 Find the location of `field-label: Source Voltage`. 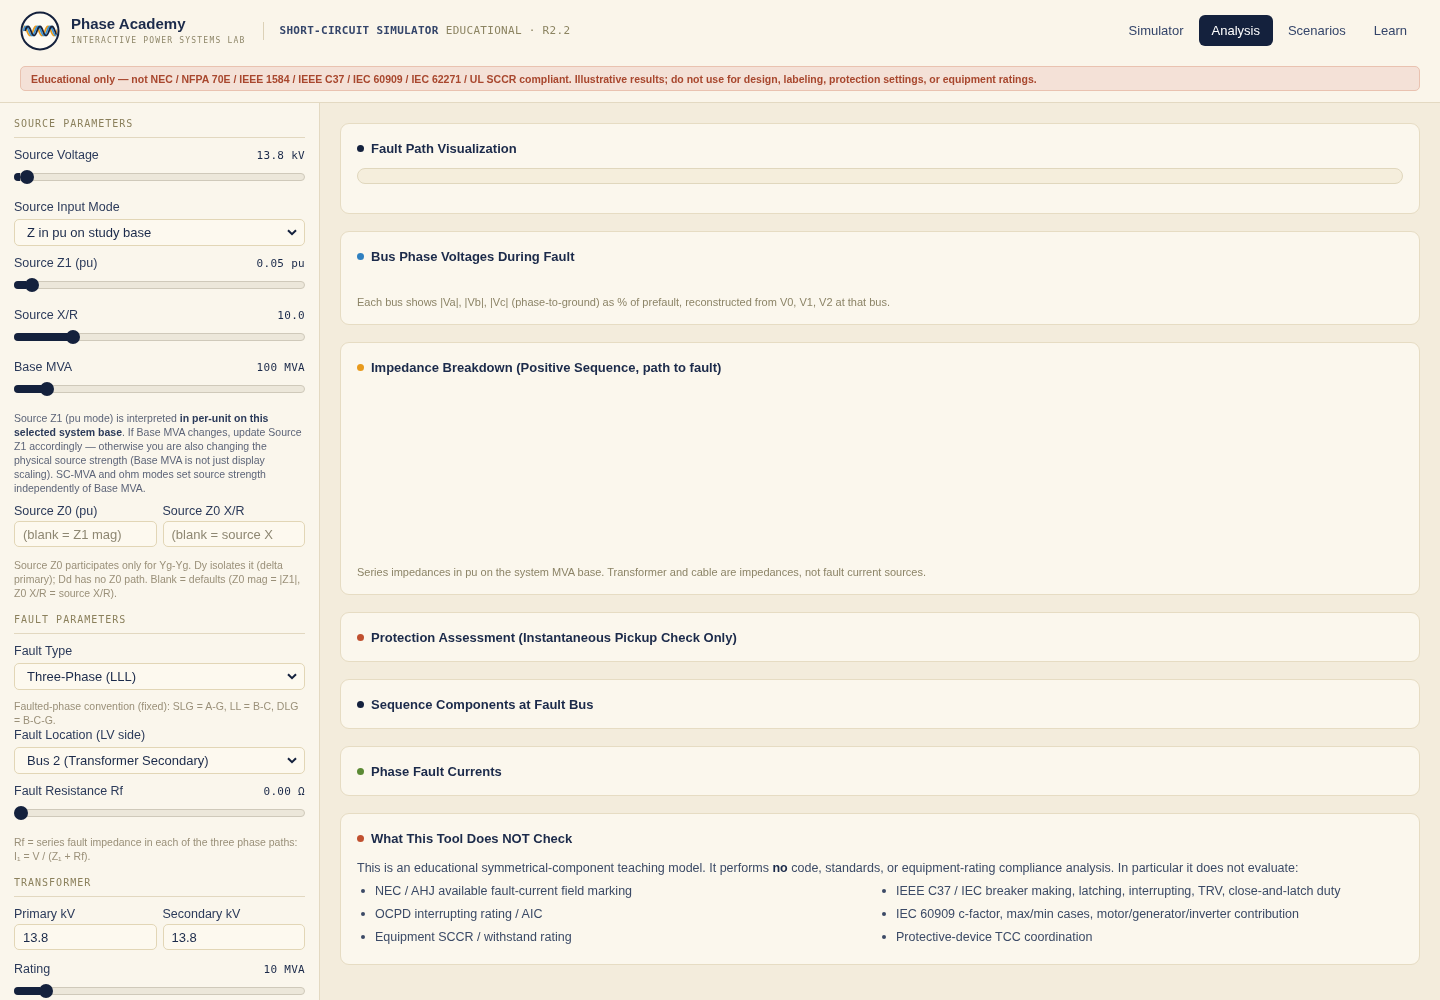

field-label: Source Voltage is located at coordinates (56, 155).